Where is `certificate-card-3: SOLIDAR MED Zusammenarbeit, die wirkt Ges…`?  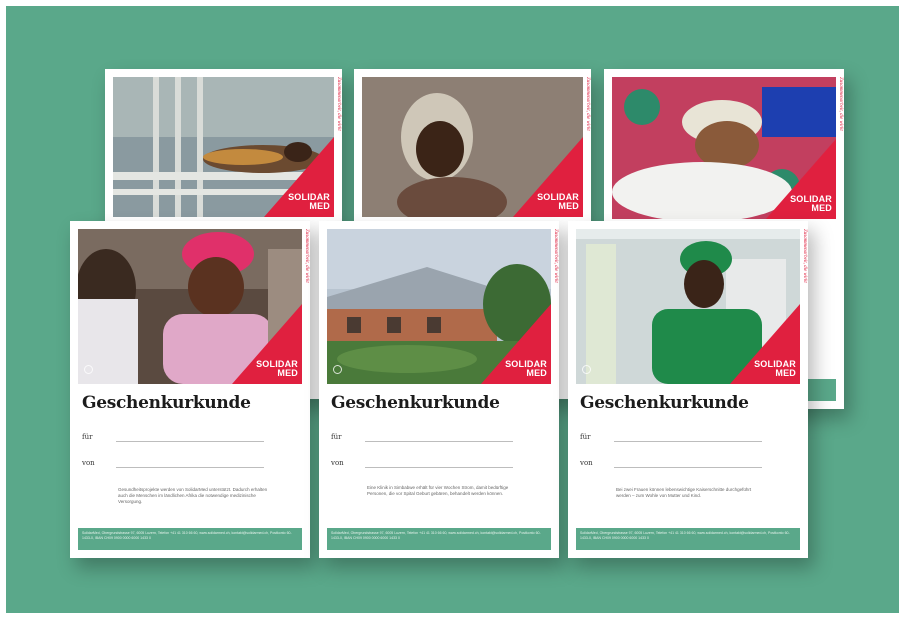
certificate-card-3: SOLIDAR MED Zusammenarbeit, die wirkt Ges… is located at coordinates (688, 389).